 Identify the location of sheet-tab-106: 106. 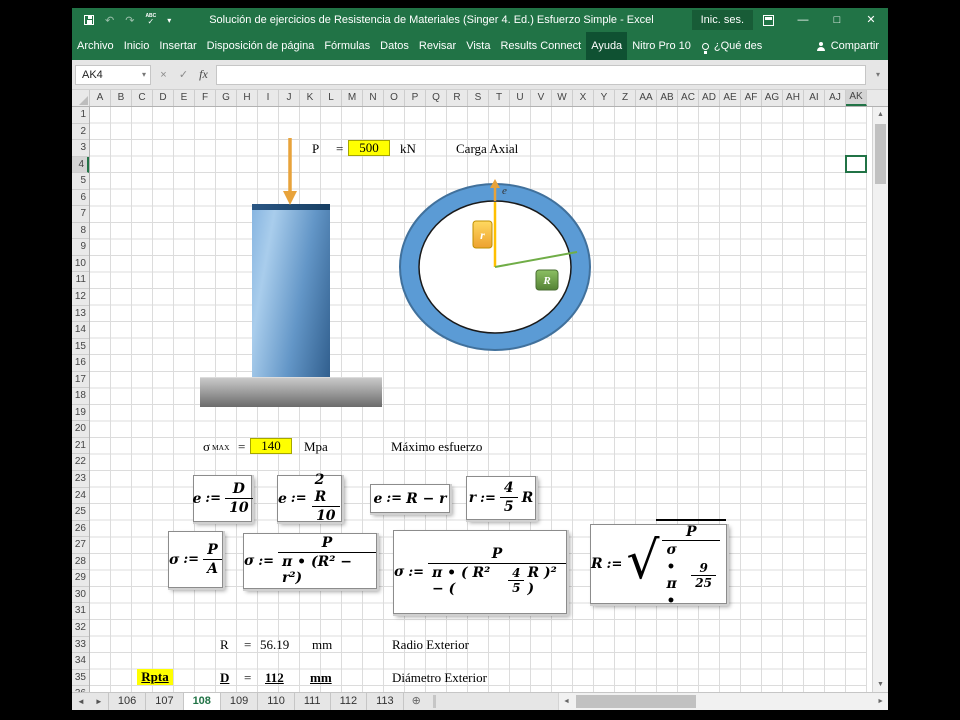
(128, 701).